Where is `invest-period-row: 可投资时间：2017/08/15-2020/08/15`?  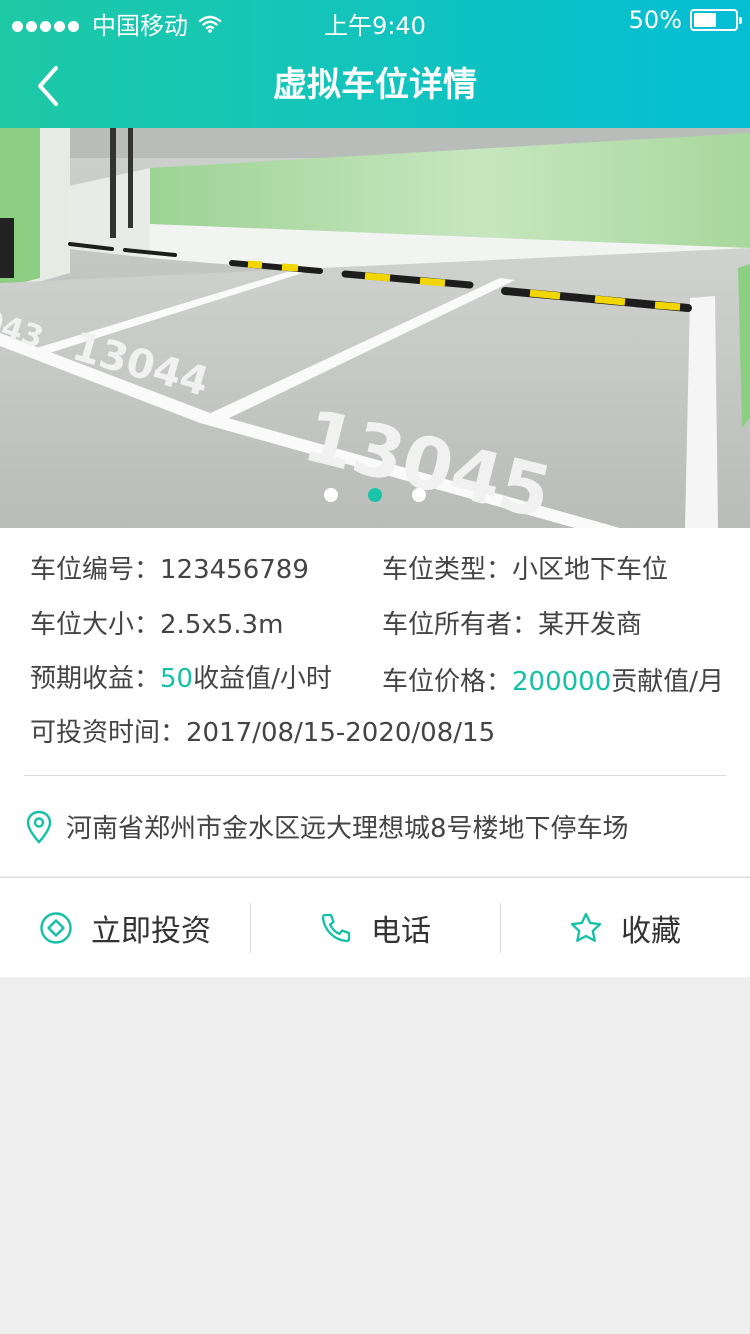 invest-period-row: 可投资时间：2017/08/15-2020/08/15 is located at coordinates (262, 733).